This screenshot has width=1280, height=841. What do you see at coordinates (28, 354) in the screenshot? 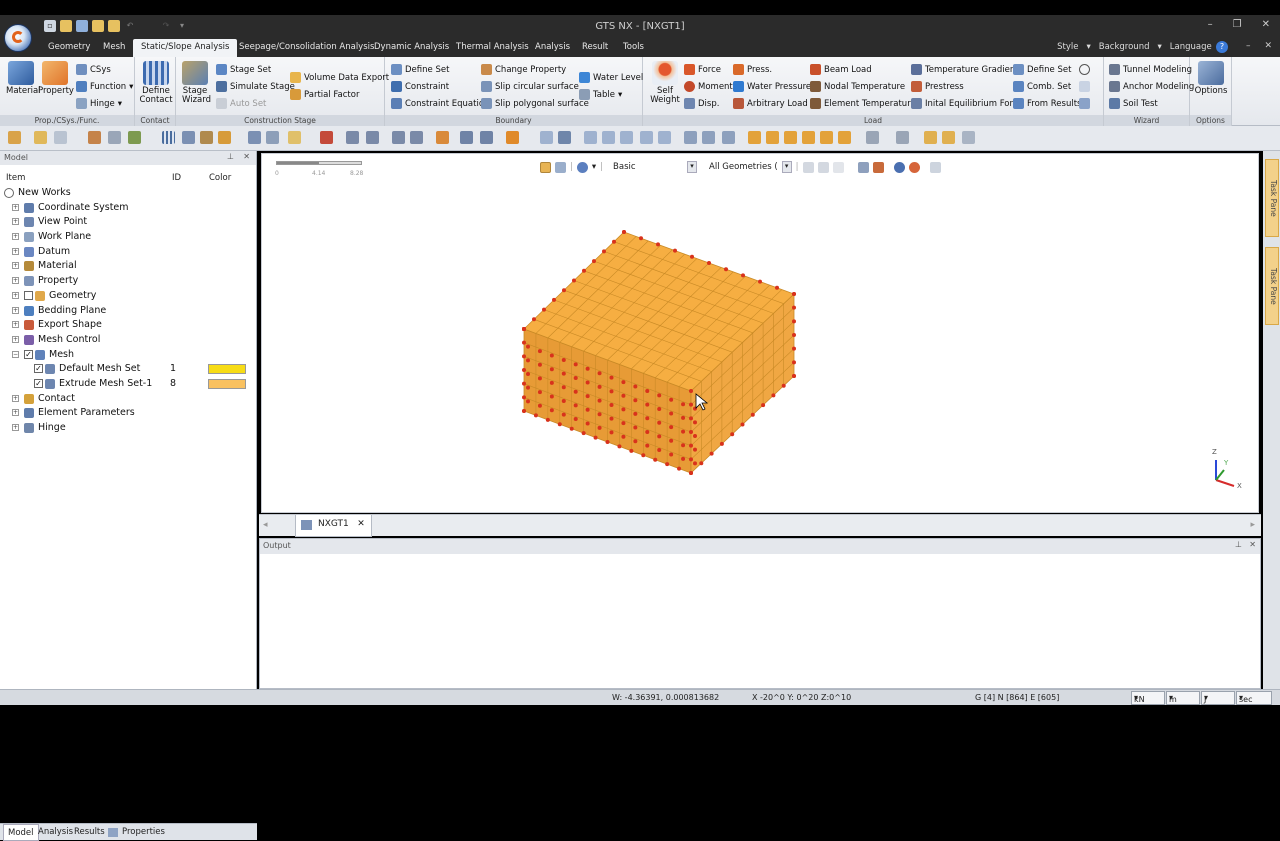
I see `visibility-checkbox: ✓` at bounding box center [28, 354].